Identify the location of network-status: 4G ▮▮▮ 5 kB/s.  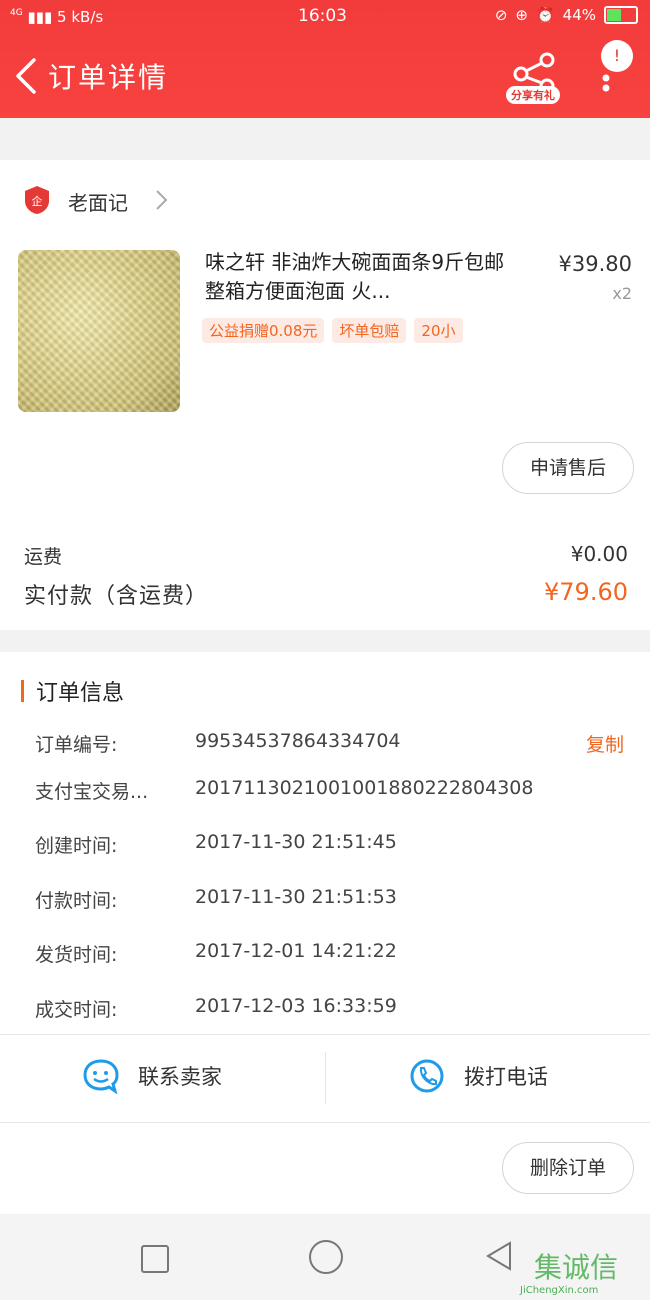
(56, 17).